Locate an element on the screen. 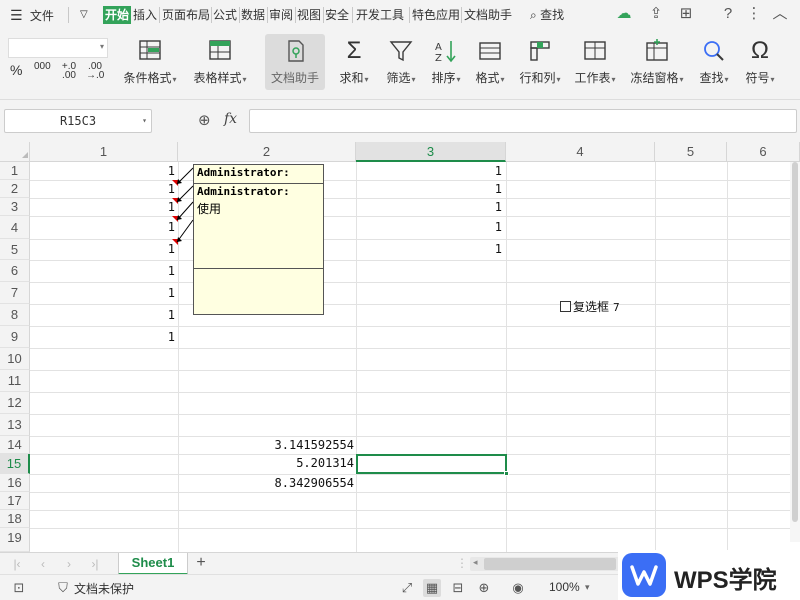  formula-input is located at coordinates (523, 121).